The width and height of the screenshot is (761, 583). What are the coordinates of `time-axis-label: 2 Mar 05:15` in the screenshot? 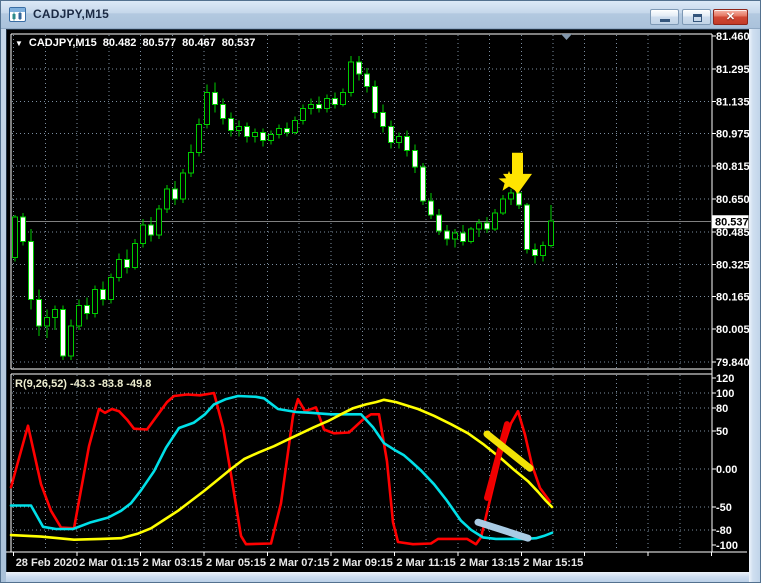 It's located at (236, 563).